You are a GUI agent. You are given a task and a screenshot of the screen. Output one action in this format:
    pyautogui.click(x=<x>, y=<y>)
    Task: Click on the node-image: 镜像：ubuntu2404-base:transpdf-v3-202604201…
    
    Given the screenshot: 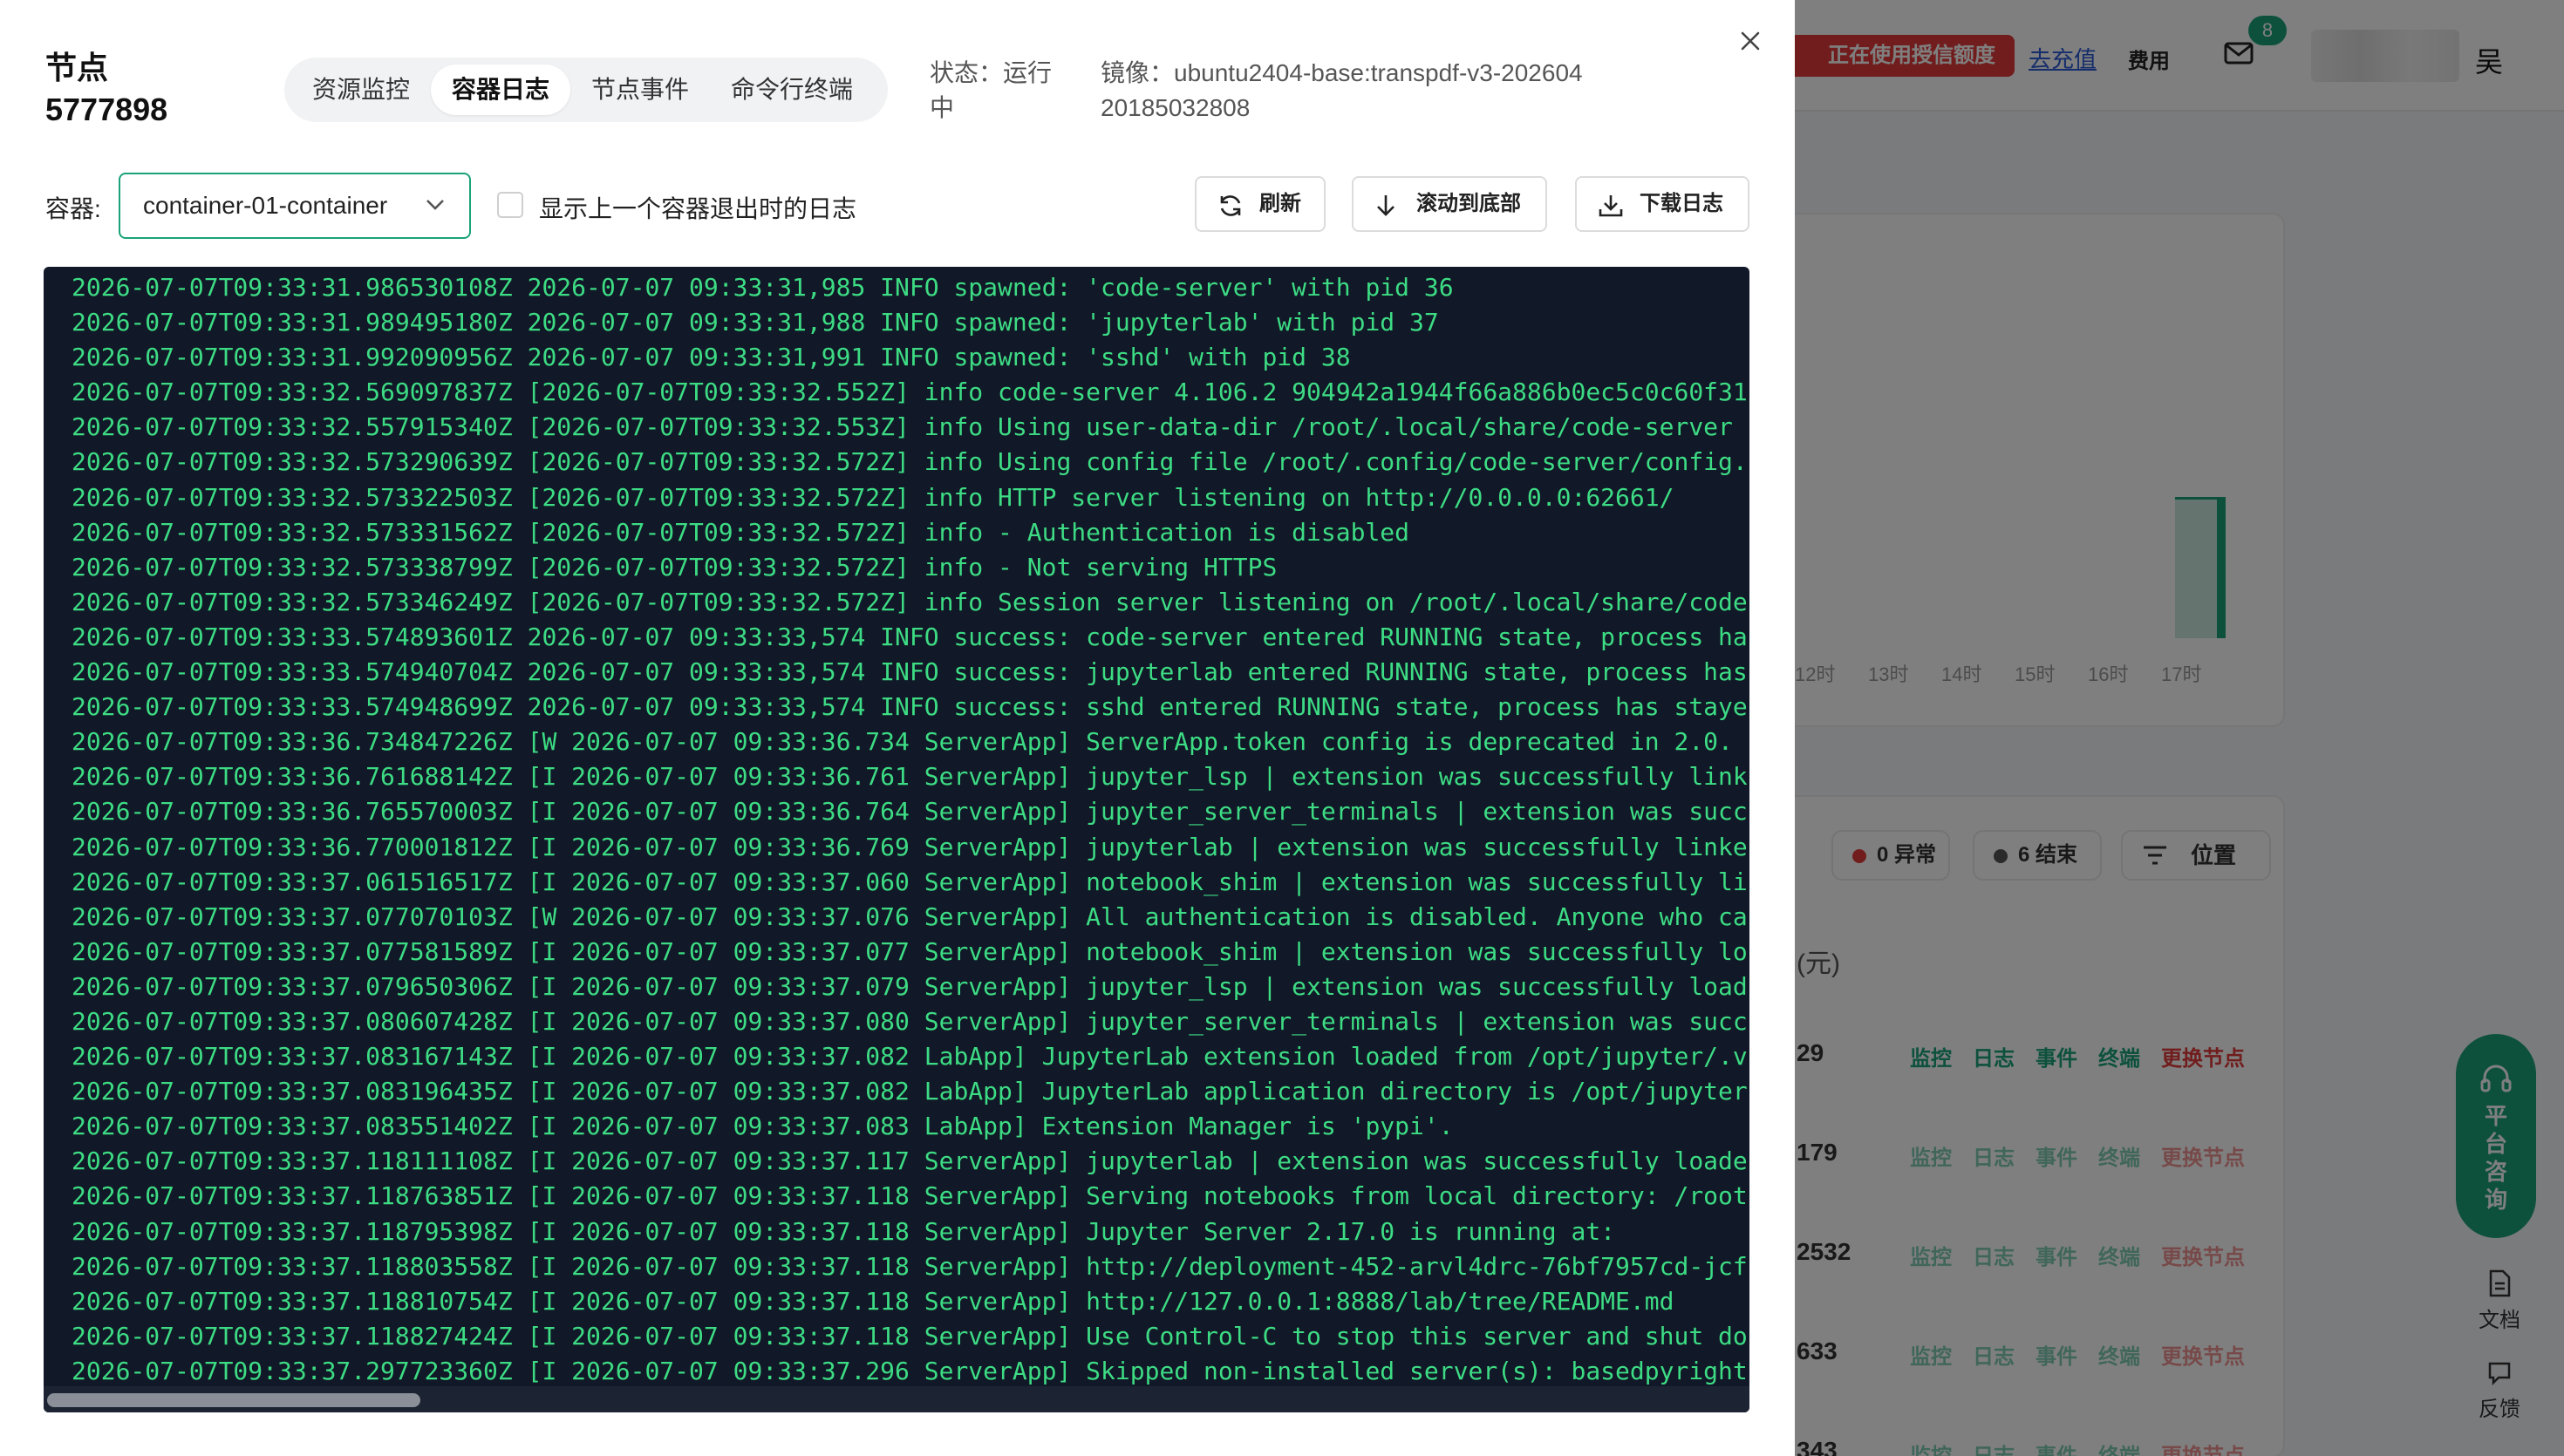 What is the action you would take?
    pyautogui.click(x=1345, y=91)
    